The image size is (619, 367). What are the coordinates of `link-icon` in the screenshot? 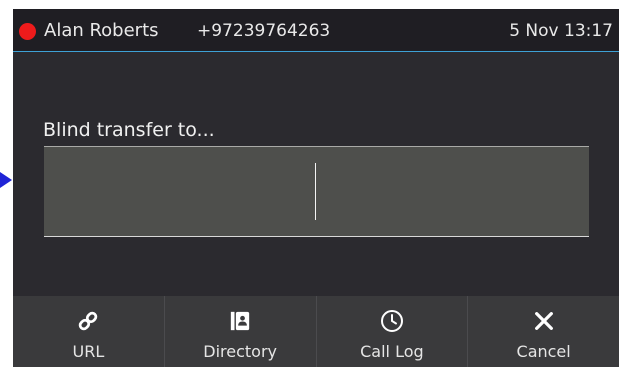 It's located at (88, 321).